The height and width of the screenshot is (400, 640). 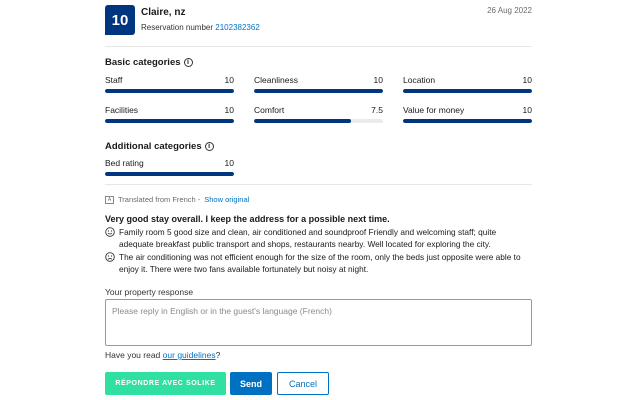 I want to click on additional-categories-title: Additional categories i, so click(x=159, y=146).